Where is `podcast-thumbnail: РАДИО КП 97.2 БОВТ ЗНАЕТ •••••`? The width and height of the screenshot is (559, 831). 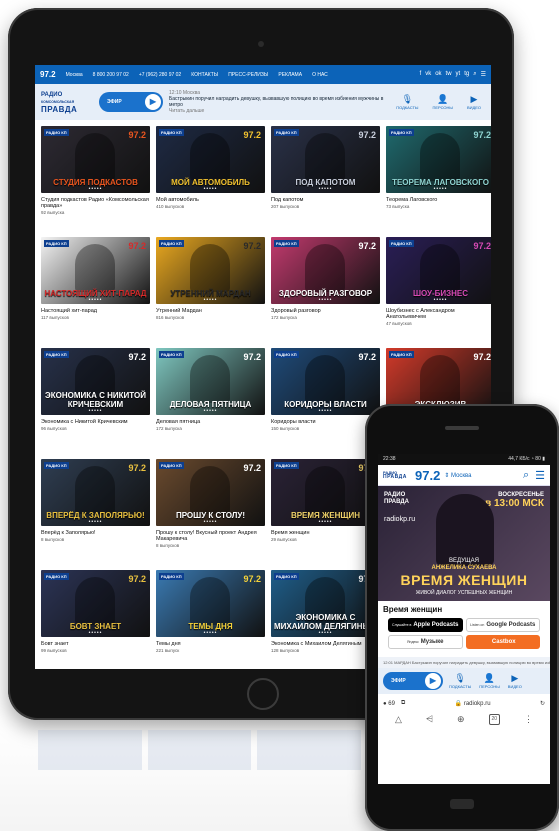 podcast-thumbnail: РАДИО КП 97.2 БОВТ ЗНАЕТ ••••• is located at coordinates (95, 603).